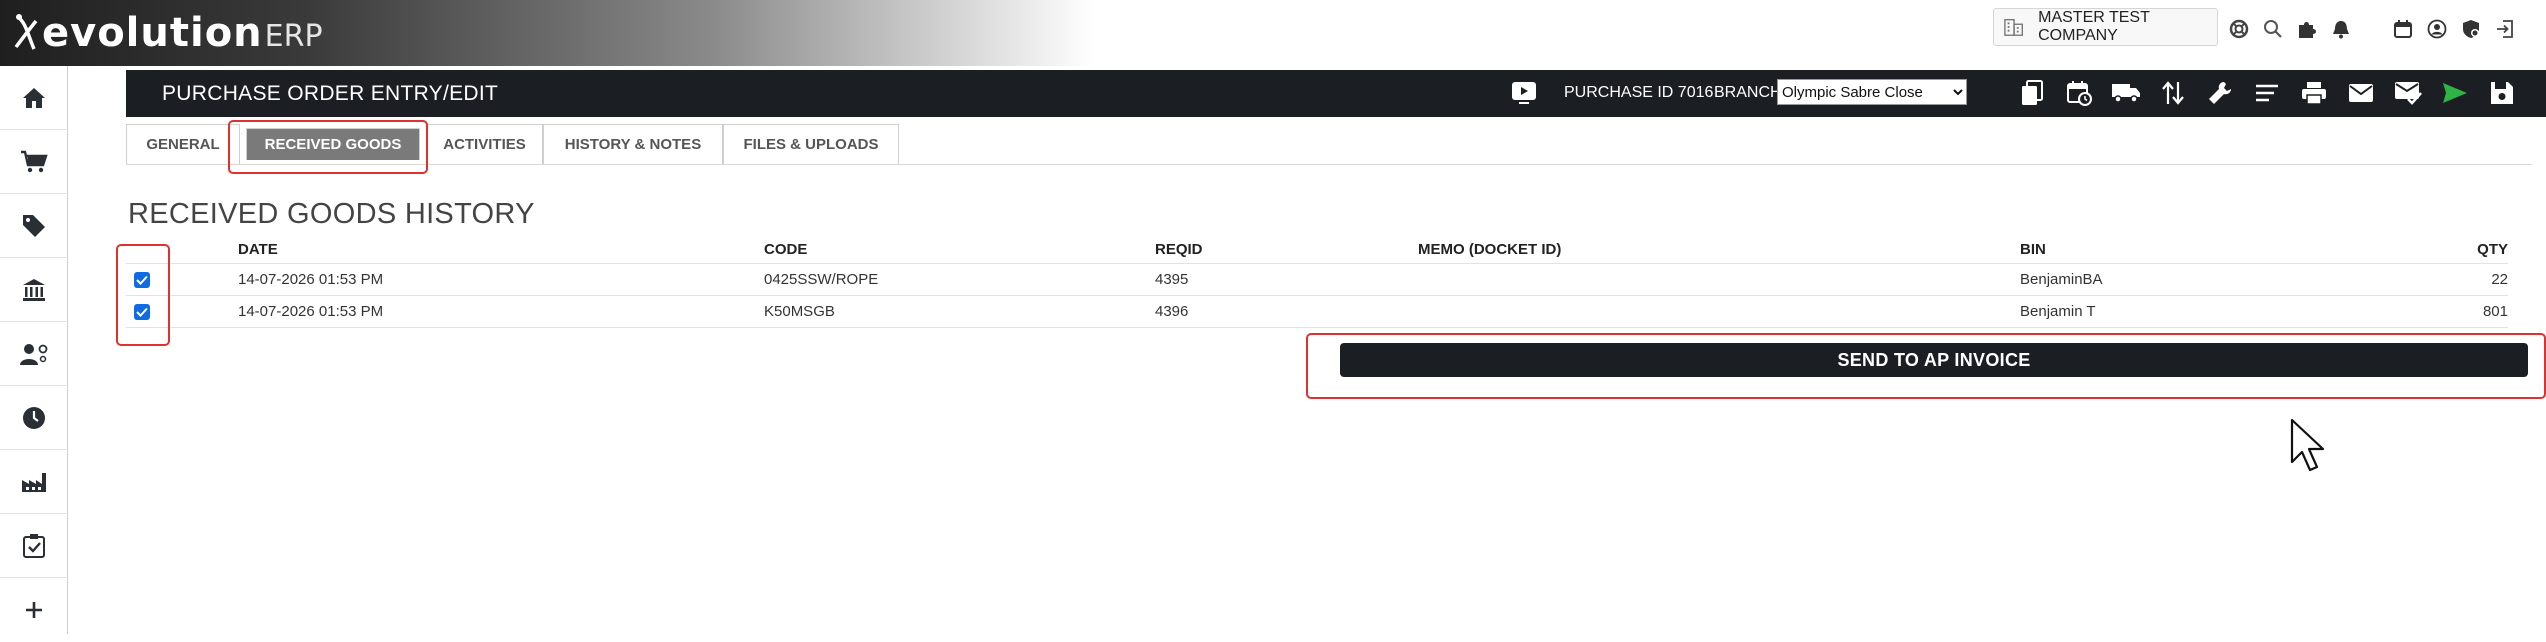 The image size is (2546, 642). I want to click on sidebar-item-home, so click(34, 98).